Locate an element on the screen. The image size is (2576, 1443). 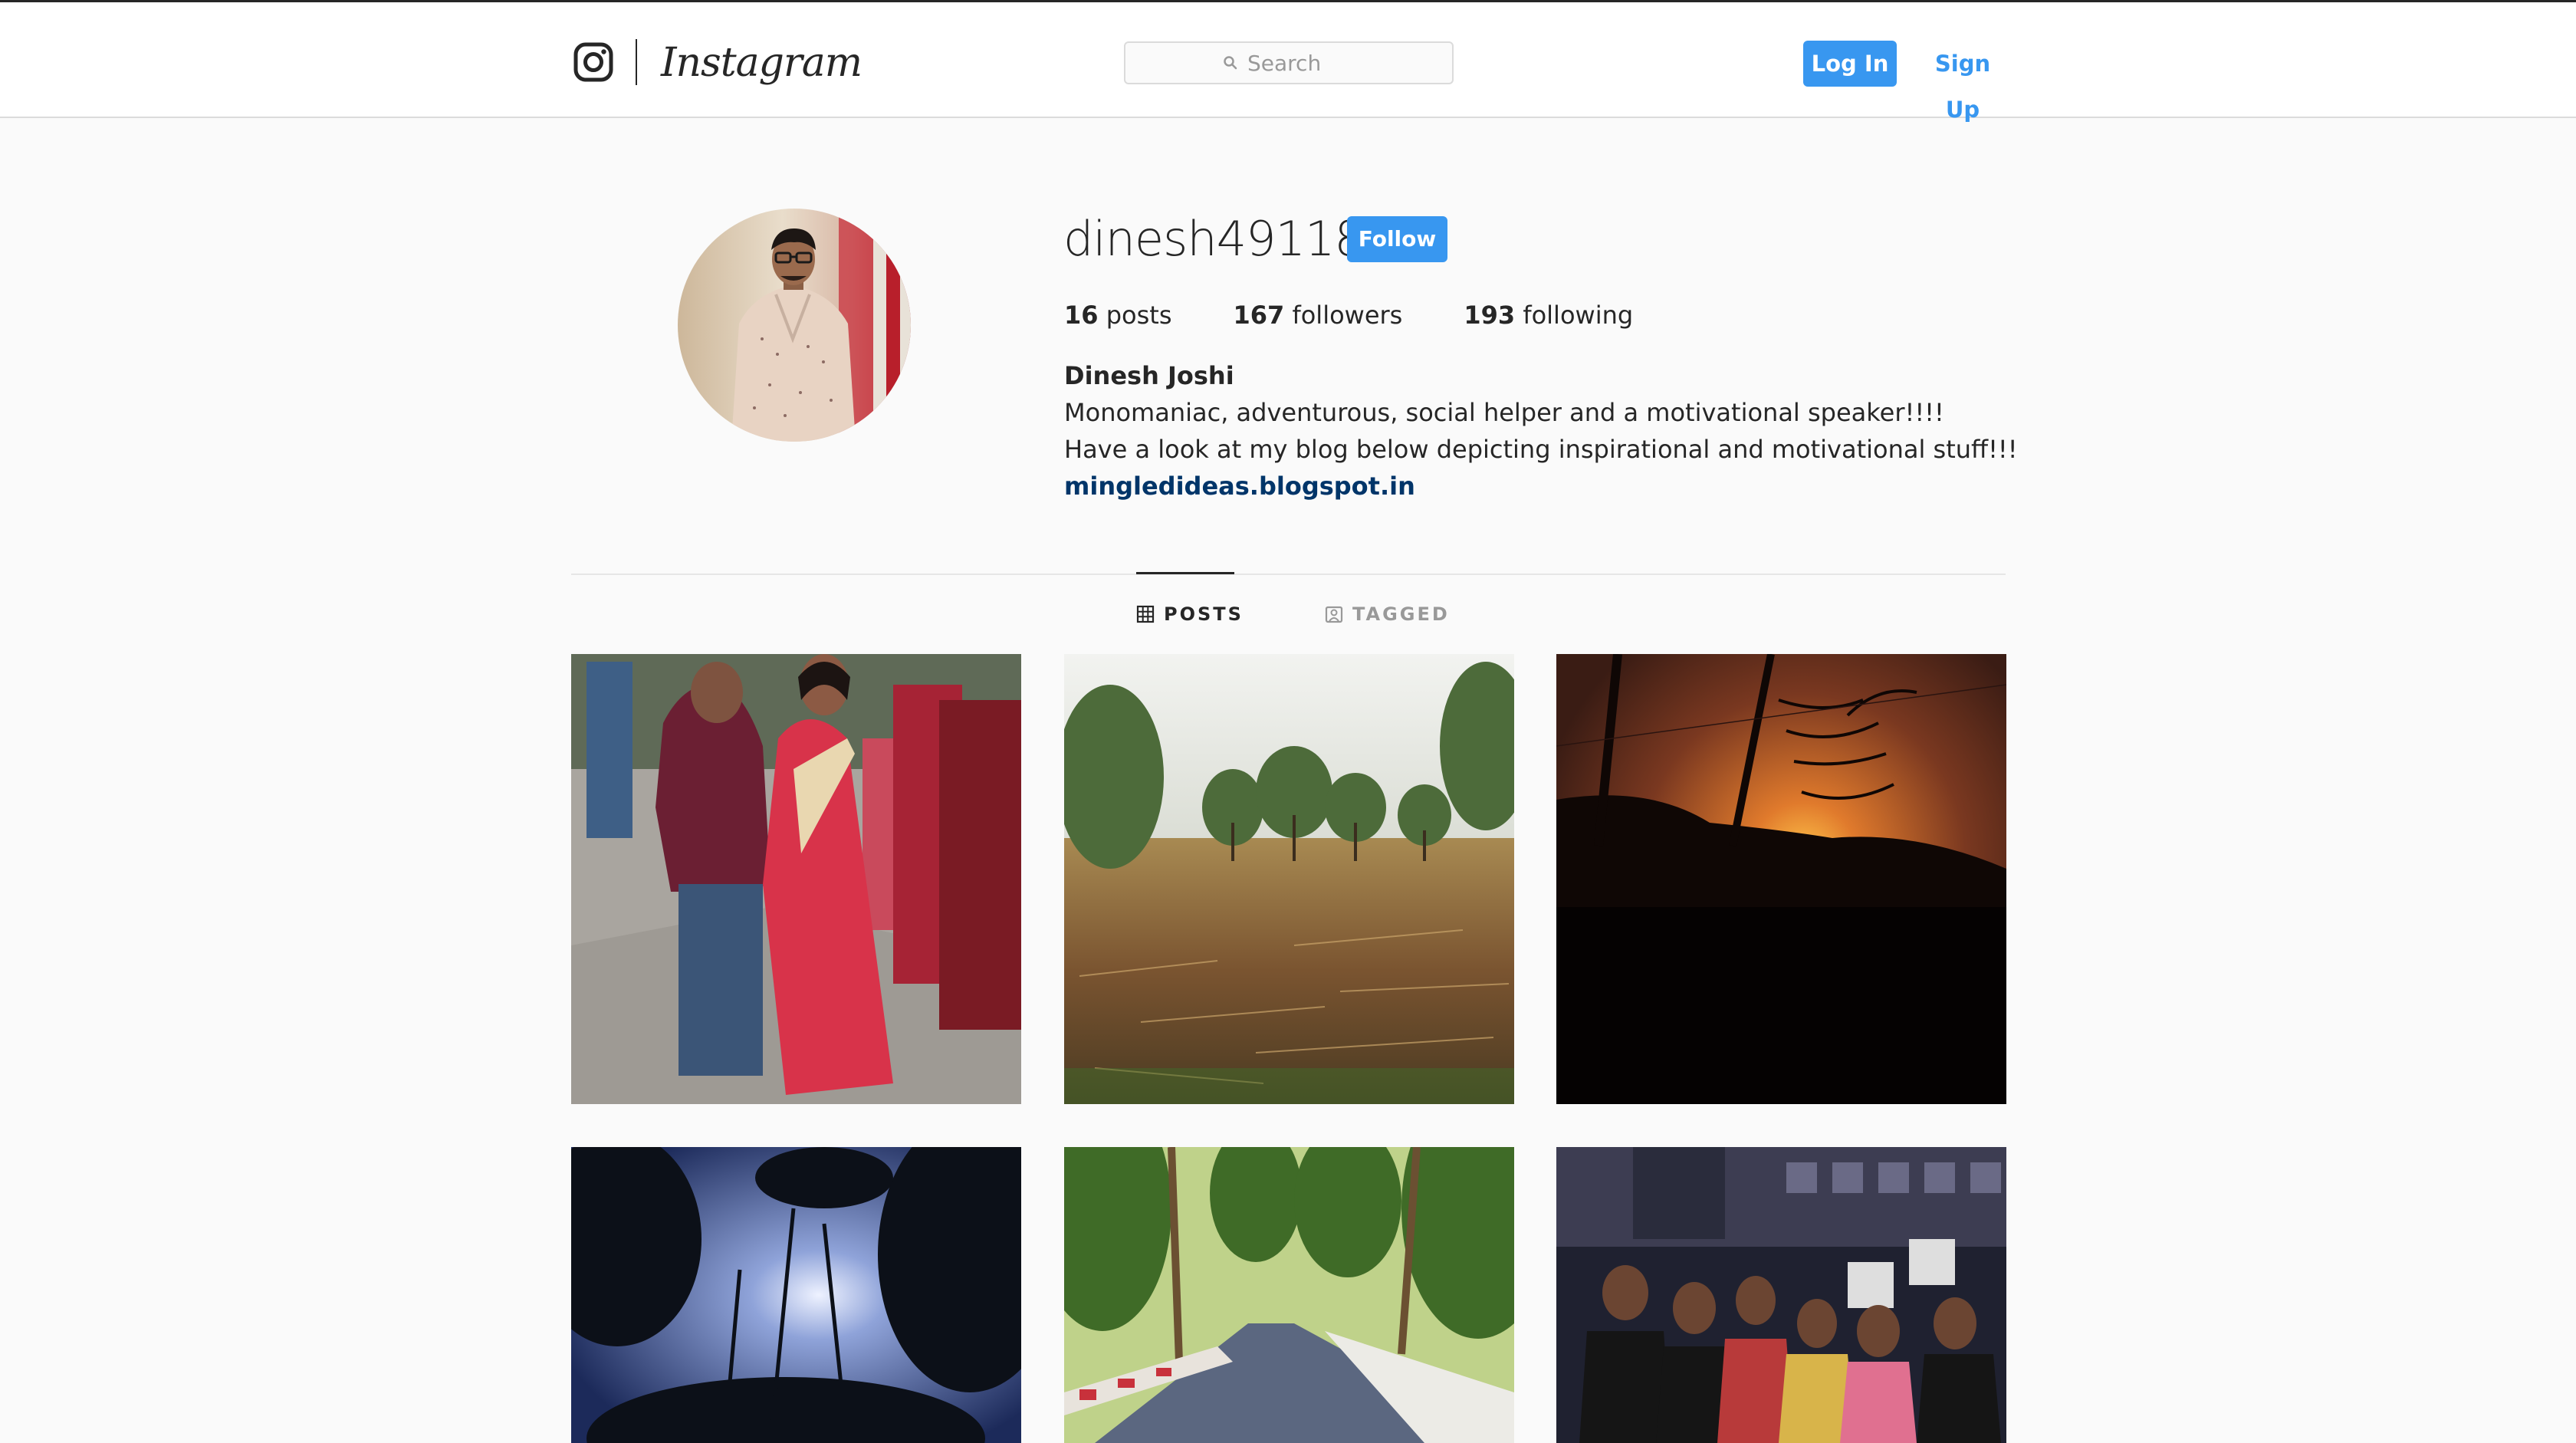
post-photo-sunset is located at coordinates (1781, 879).